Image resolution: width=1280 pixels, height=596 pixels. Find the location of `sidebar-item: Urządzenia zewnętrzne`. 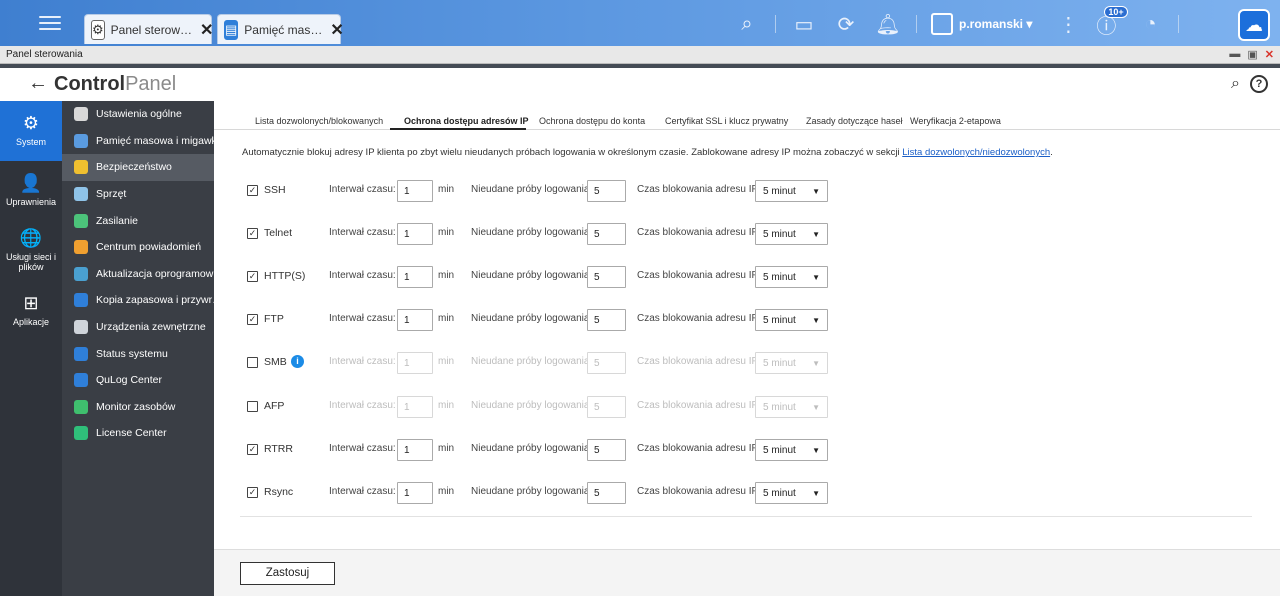

sidebar-item: Urządzenia zewnętrzne is located at coordinates (138, 327).